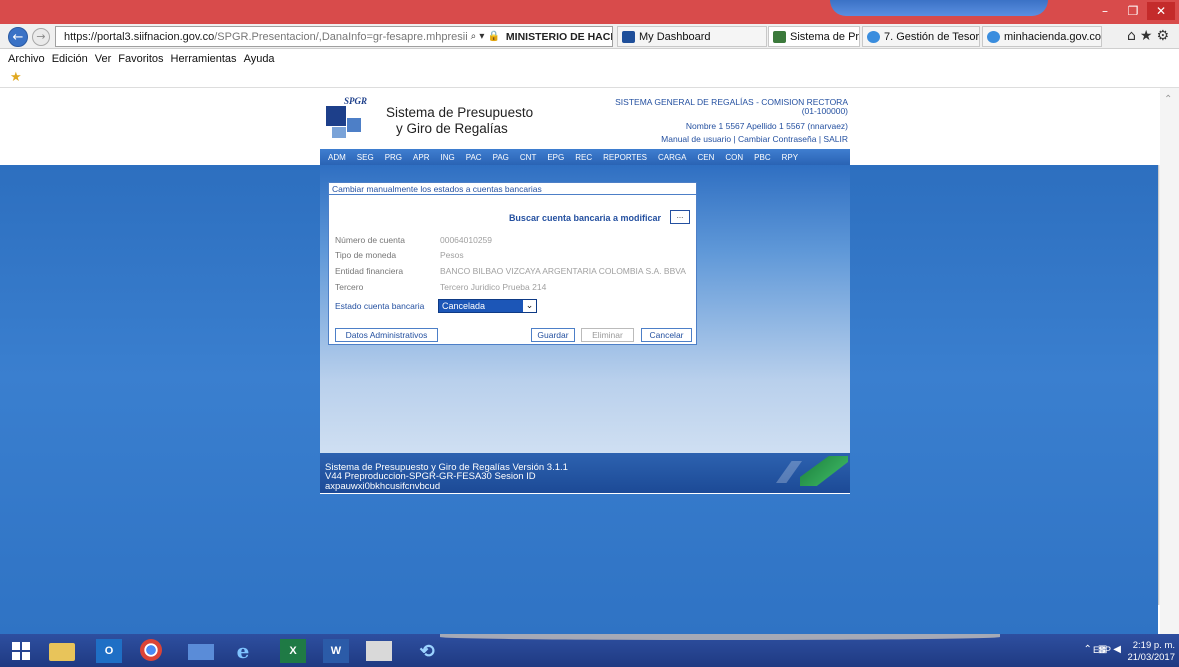 Image resolution: width=1179 pixels, height=667 pixels. Describe the element at coordinates (1102, 650) in the screenshot. I see `input-language: ESP` at that location.